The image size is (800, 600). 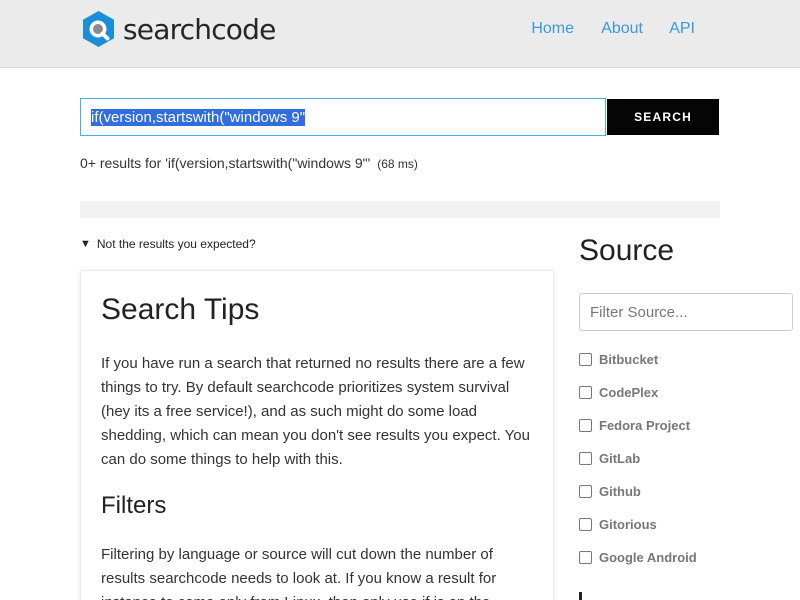 What do you see at coordinates (397, 164) in the screenshot?
I see `results-time: (68 ms)` at bounding box center [397, 164].